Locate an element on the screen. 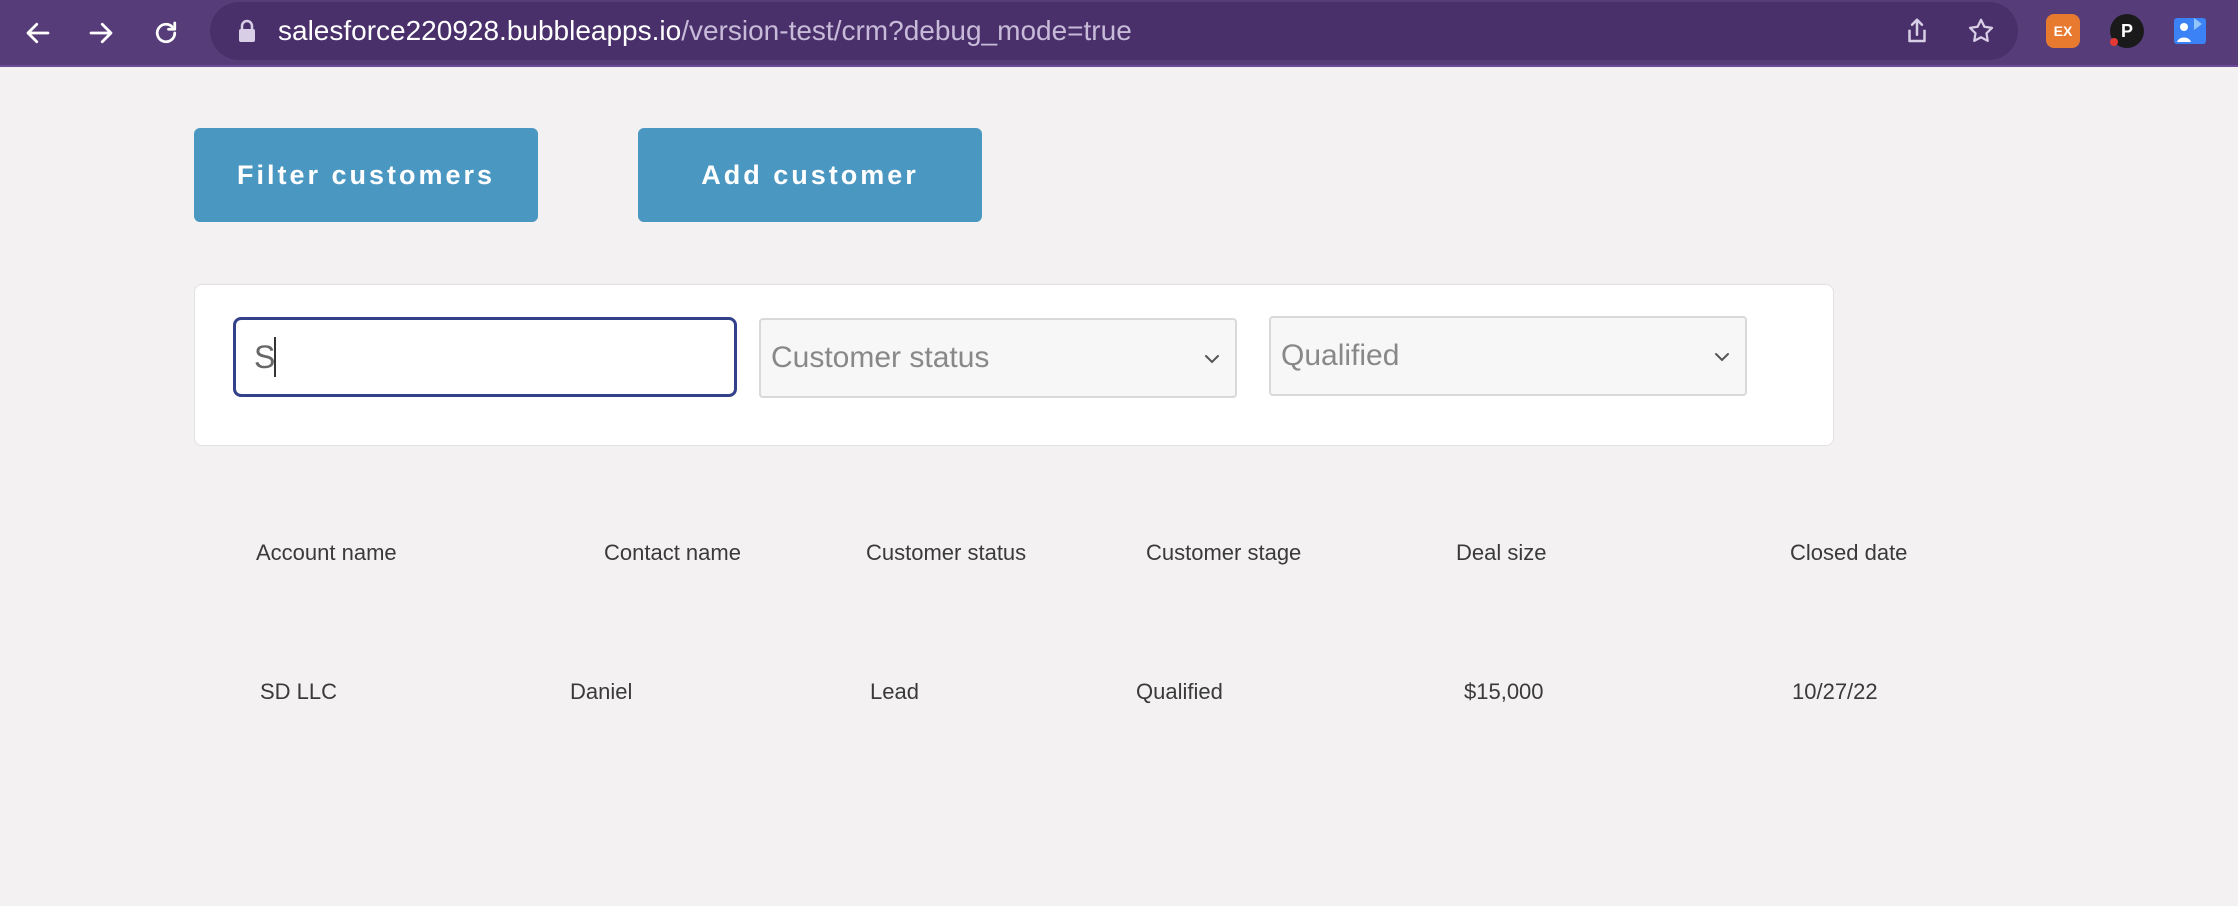  bookmark-button is located at coordinates (1981, 31).